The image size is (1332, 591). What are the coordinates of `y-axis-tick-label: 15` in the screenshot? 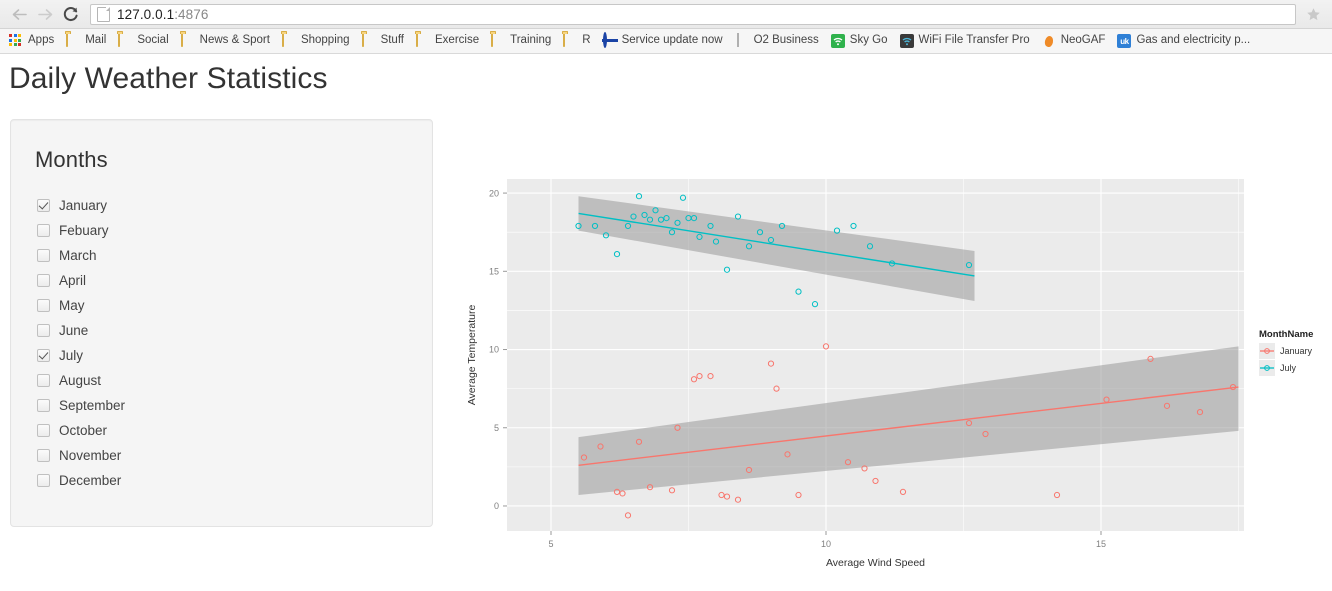 It's located at (494, 272).